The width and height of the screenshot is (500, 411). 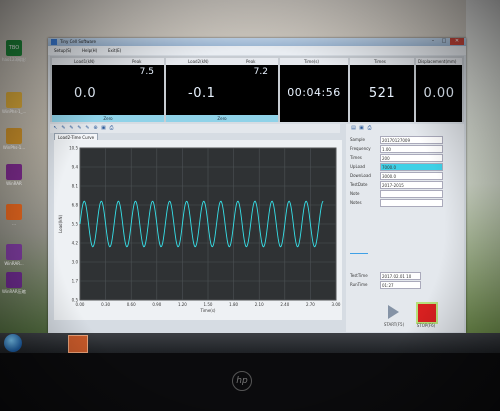 I want to click on meter-value: 00:04:56, so click(x=314, y=92).